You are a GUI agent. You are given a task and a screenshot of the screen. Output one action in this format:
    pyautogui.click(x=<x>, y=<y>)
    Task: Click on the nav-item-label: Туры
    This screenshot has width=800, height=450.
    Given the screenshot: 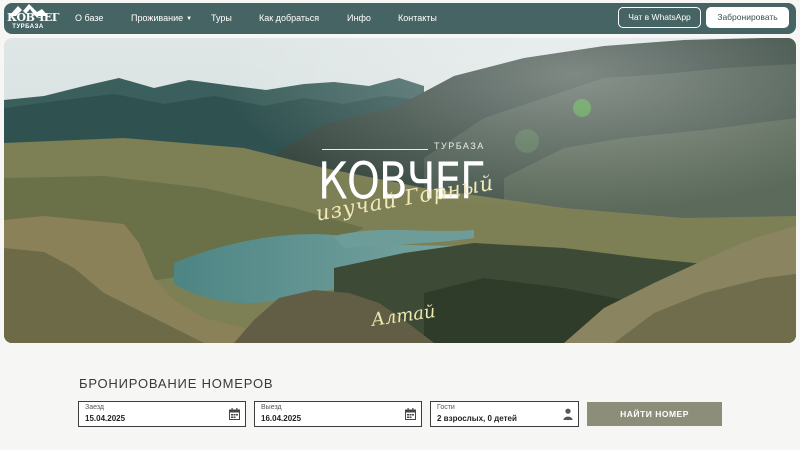 What is the action you would take?
    pyautogui.click(x=221, y=18)
    